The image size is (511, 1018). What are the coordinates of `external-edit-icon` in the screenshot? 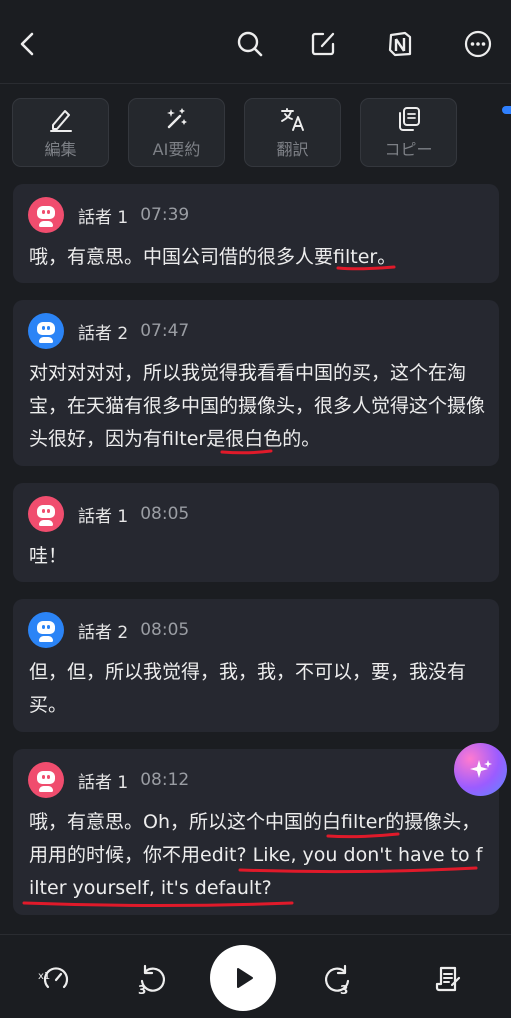 It's located at (323, 44).